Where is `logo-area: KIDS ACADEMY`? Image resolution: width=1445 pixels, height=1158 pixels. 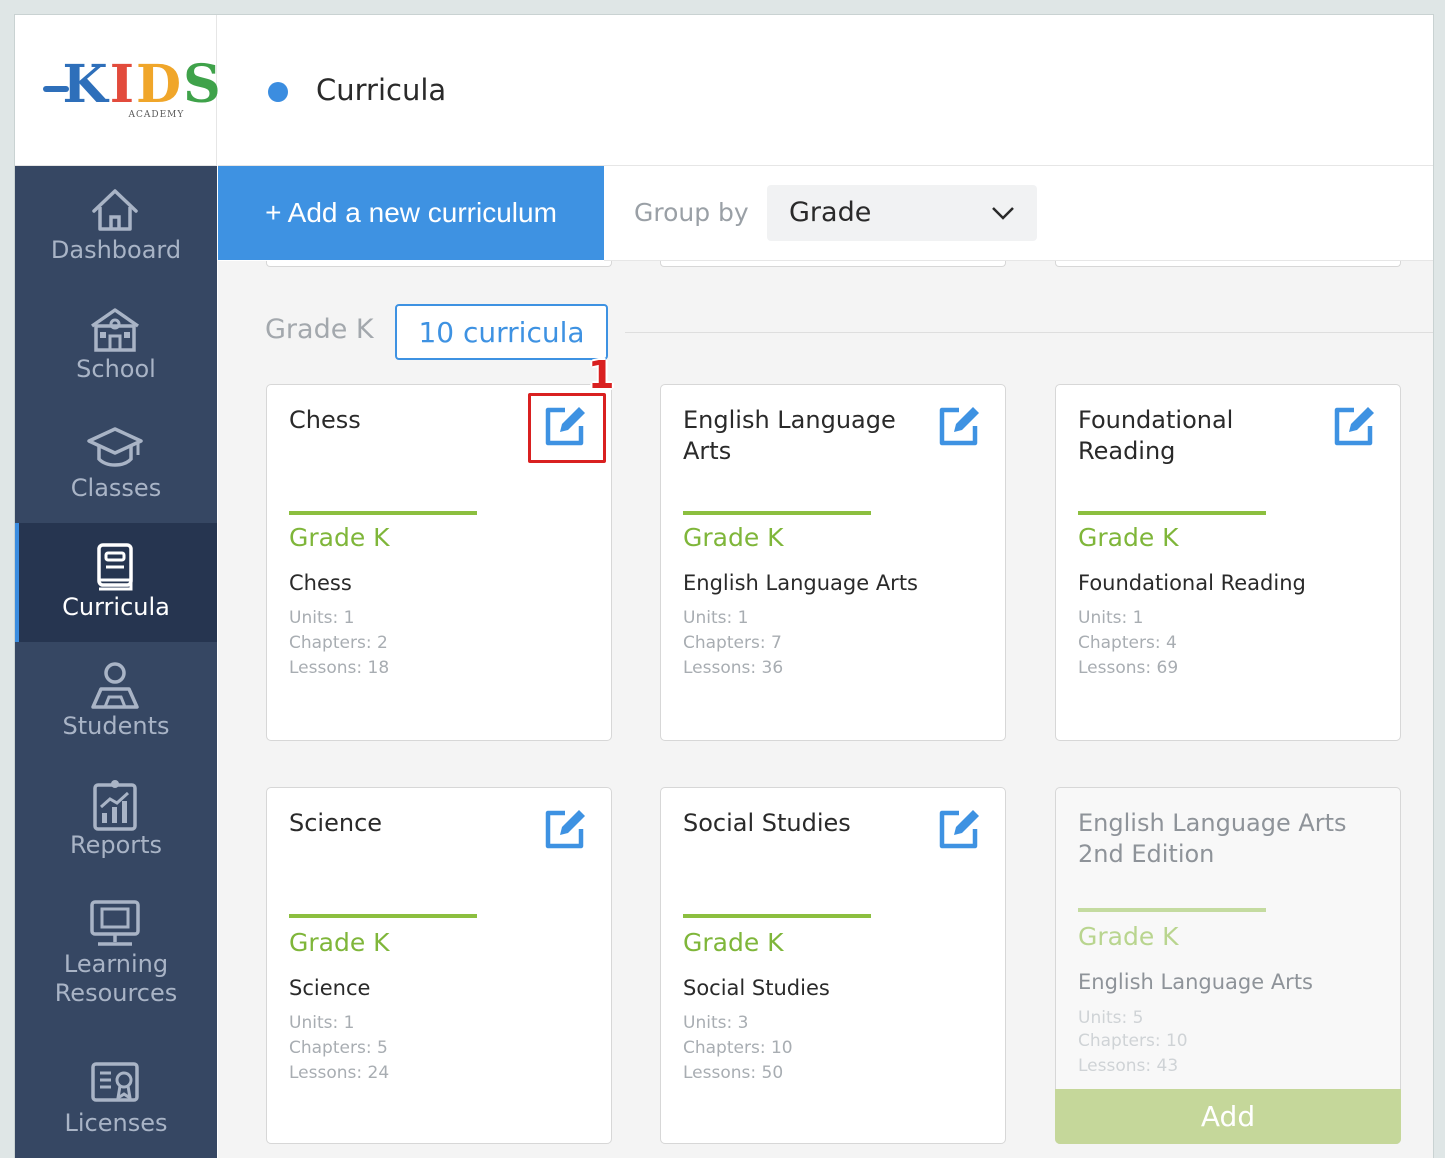 logo-area: KIDS ACADEMY is located at coordinates (118, 90).